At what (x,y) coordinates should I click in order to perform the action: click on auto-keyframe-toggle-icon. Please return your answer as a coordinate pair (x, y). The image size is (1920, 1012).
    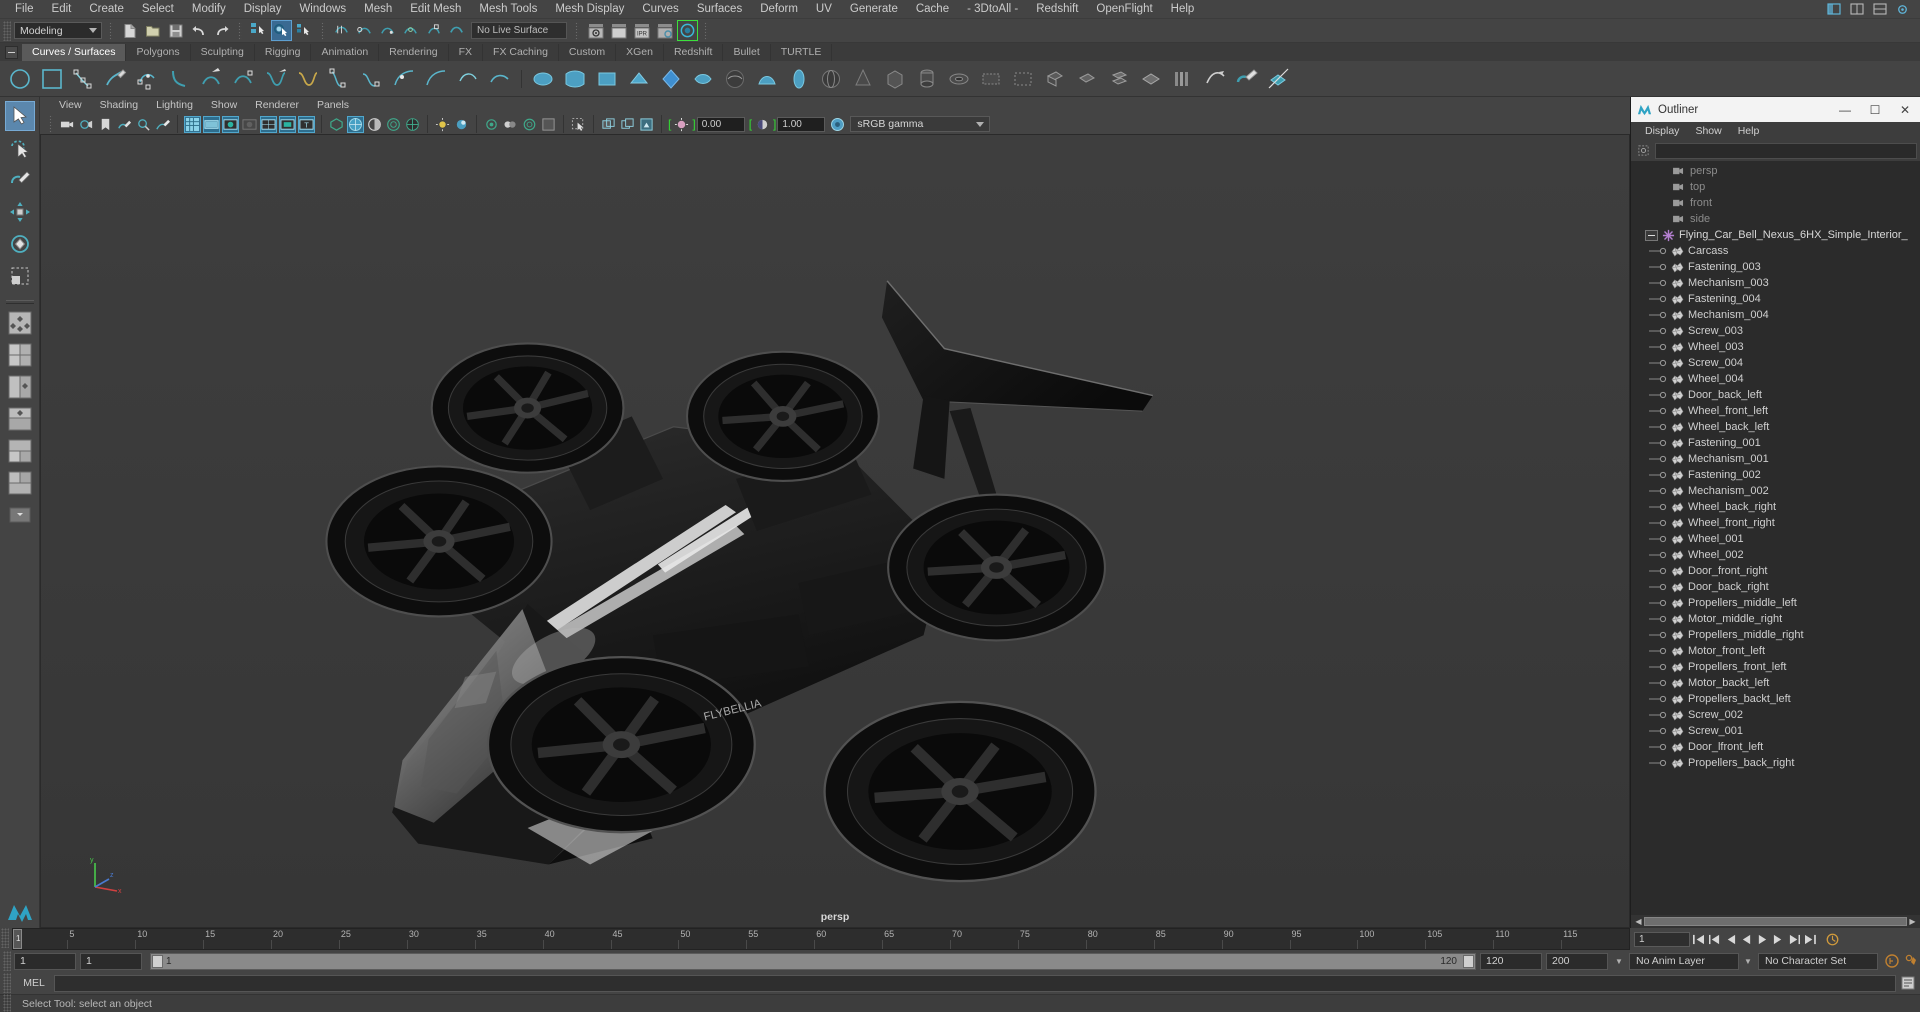
    Looking at the image, I should click on (1892, 961).